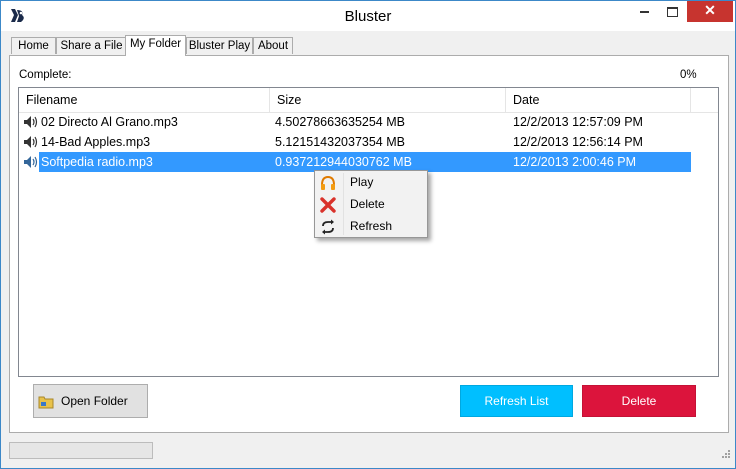 The image size is (736, 469). What do you see at coordinates (219, 45) in the screenshot?
I see `tab-bluster-play: Bluster Play` at bounding box center [219, 45].